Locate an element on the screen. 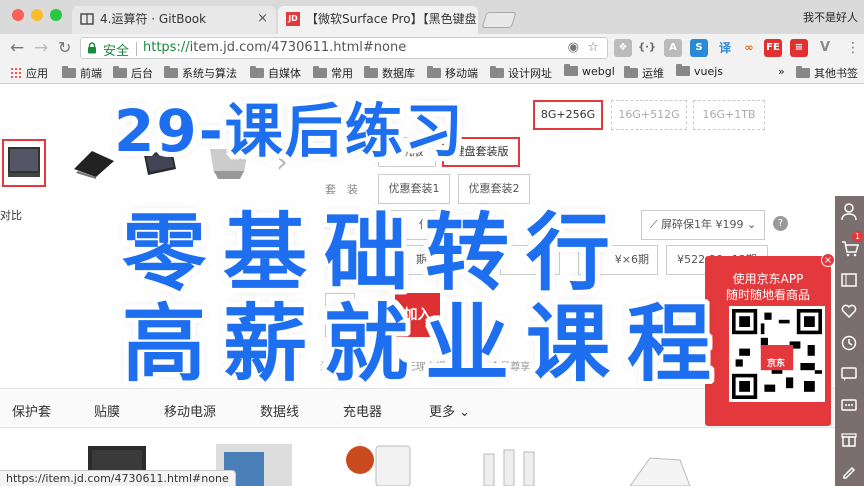 This screenshot has width=864, height=486. extension-puzzle-icon: ❖ is located at coordinates (623, 48).